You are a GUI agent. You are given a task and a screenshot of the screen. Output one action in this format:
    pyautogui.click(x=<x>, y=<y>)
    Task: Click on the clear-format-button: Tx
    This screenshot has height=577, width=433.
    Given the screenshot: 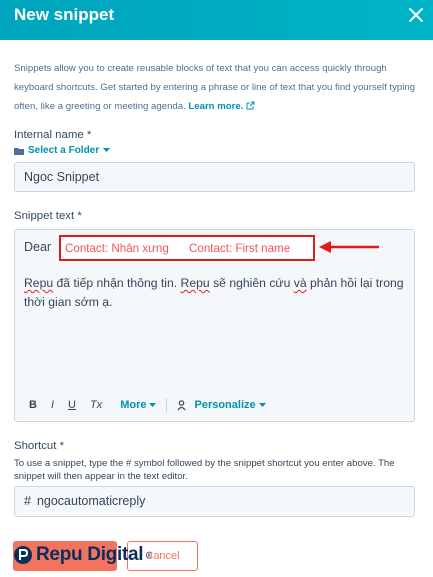 What is the action you would take?
    pyautogui.click(x=96, y=405)
    